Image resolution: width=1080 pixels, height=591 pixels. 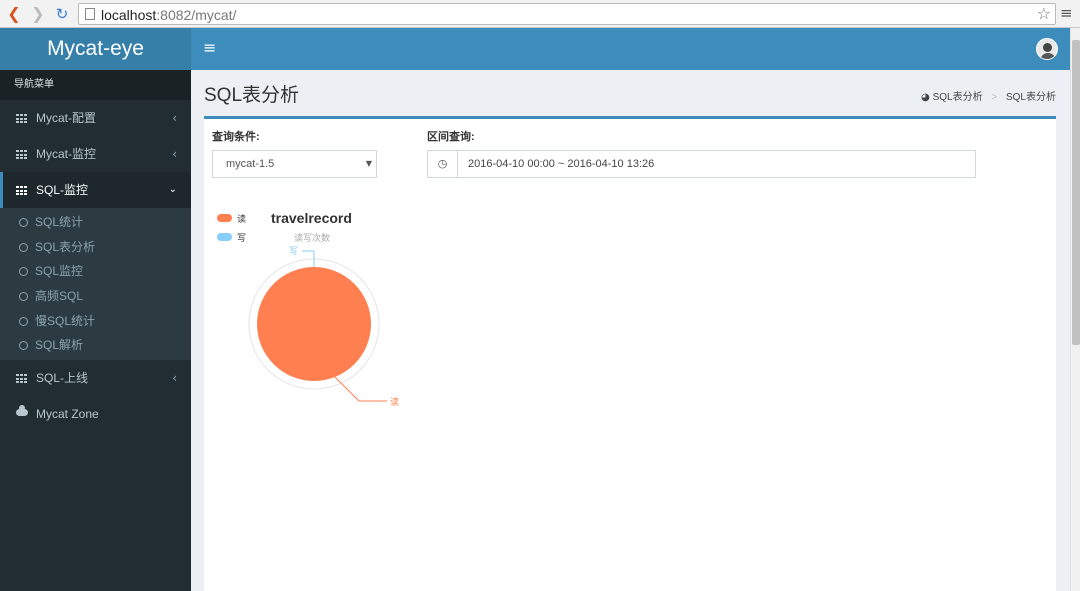 What do you see at coordinates (561, 164) in the screenshot?
I see `date-range-value: 2016-04-10 00:00 ~ 2016-04-10 13:26` at bounding box center [561, 164].